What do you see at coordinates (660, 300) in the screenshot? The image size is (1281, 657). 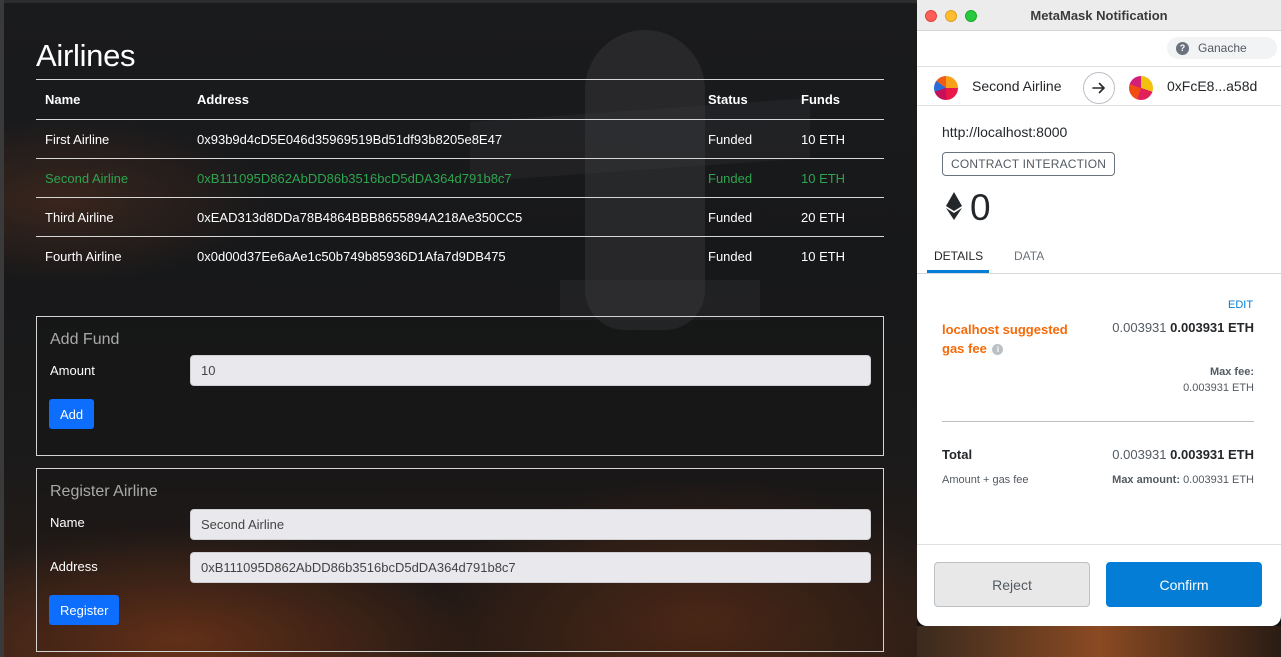 I see `background-airplane-tail` at bounding box center [660, 300].